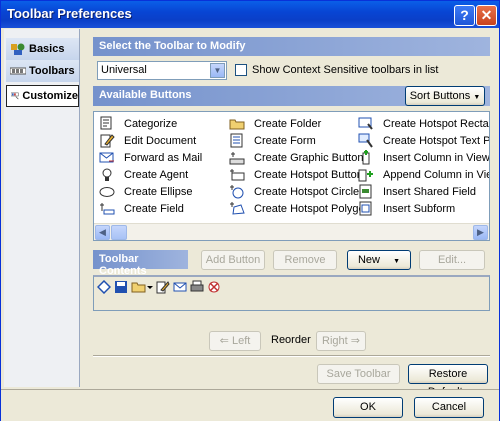 This screenshot has width=500, height=421. I want to click on list-item: Append Column in View, so click(423, 174).